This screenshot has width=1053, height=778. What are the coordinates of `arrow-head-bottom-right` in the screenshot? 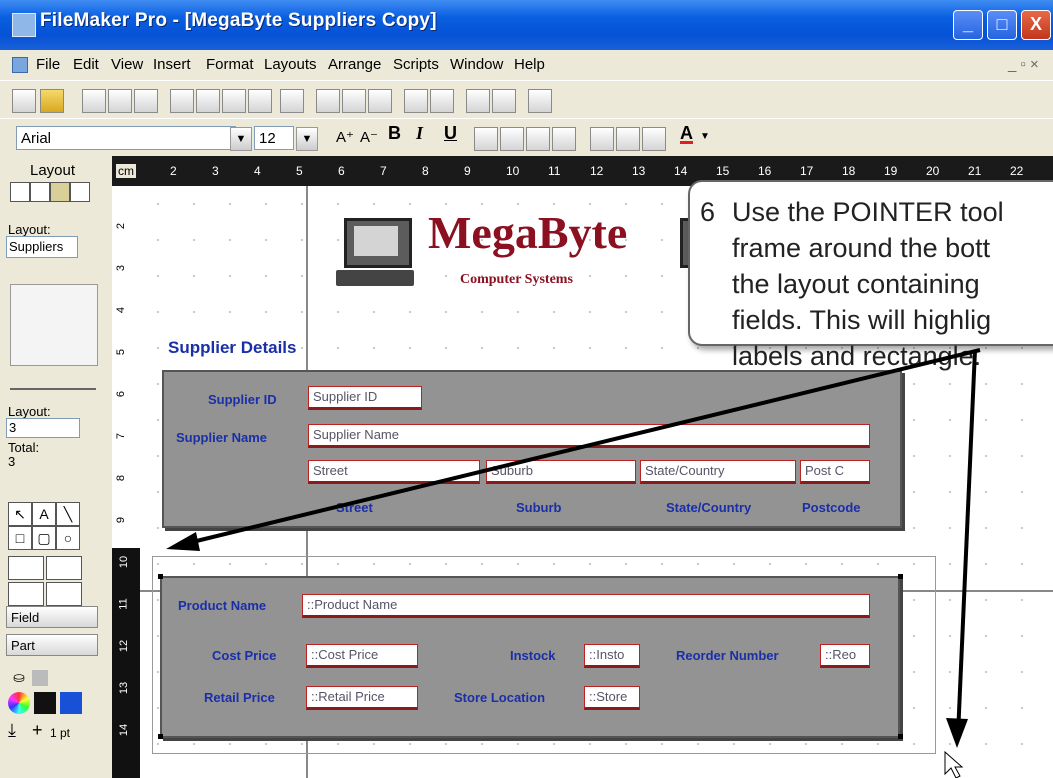 It's located at (957, 733).